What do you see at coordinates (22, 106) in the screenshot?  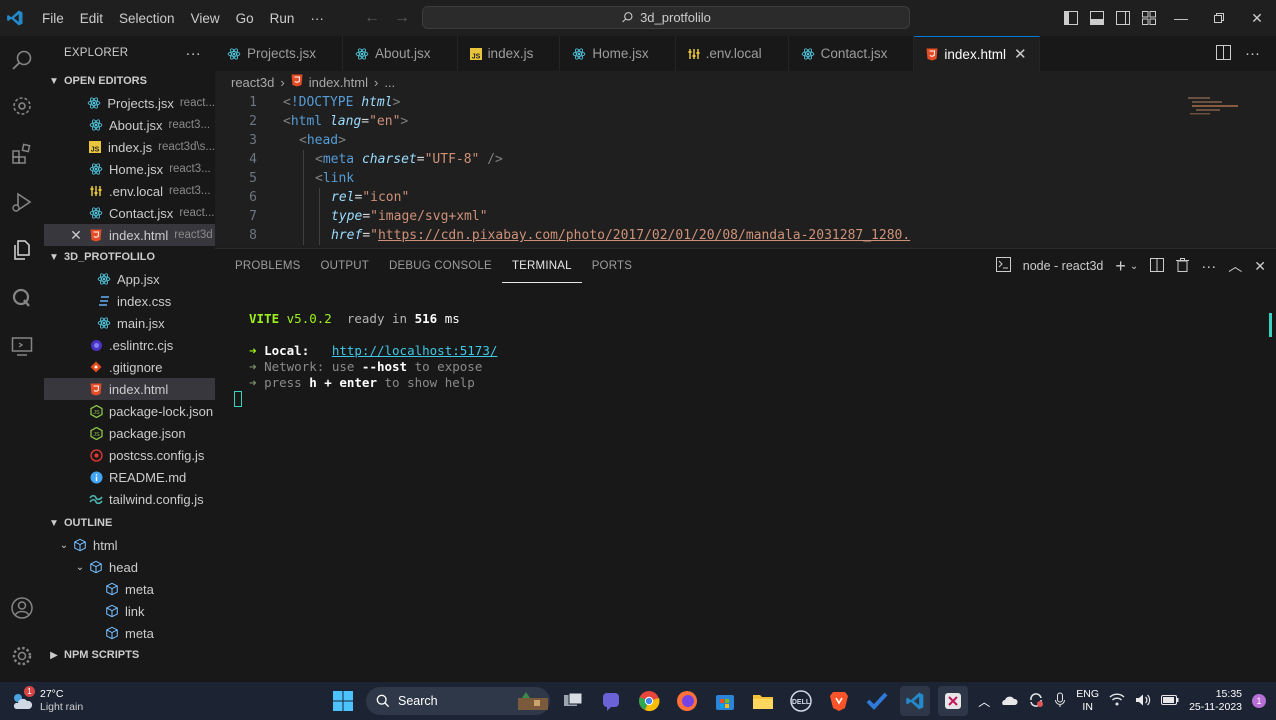 I see `extension-react-icon` at bounding box center [22, 106].